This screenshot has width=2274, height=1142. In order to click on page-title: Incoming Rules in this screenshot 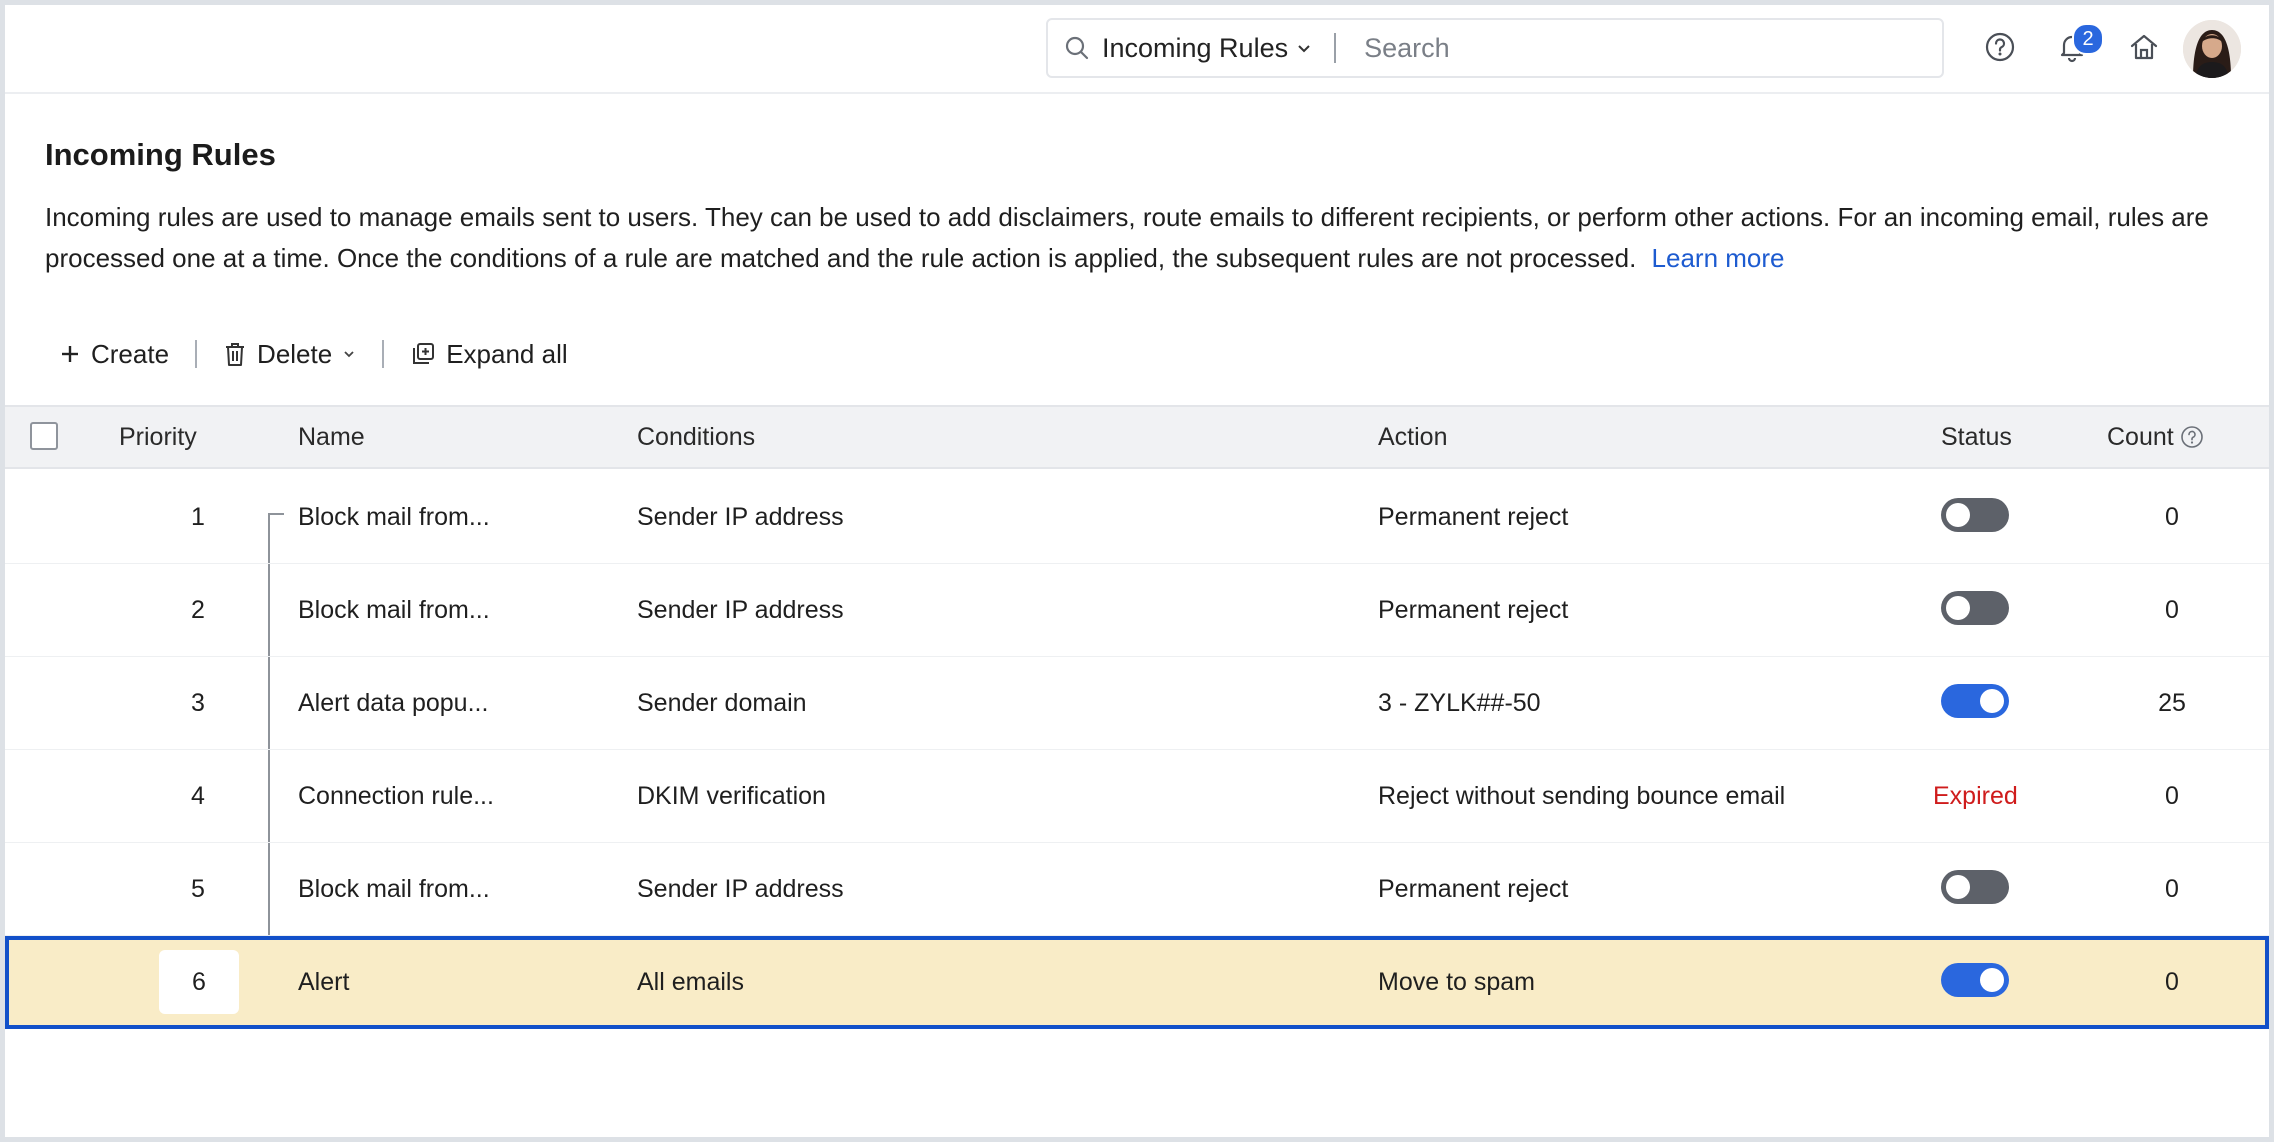, I will do `click(160, 154)`.